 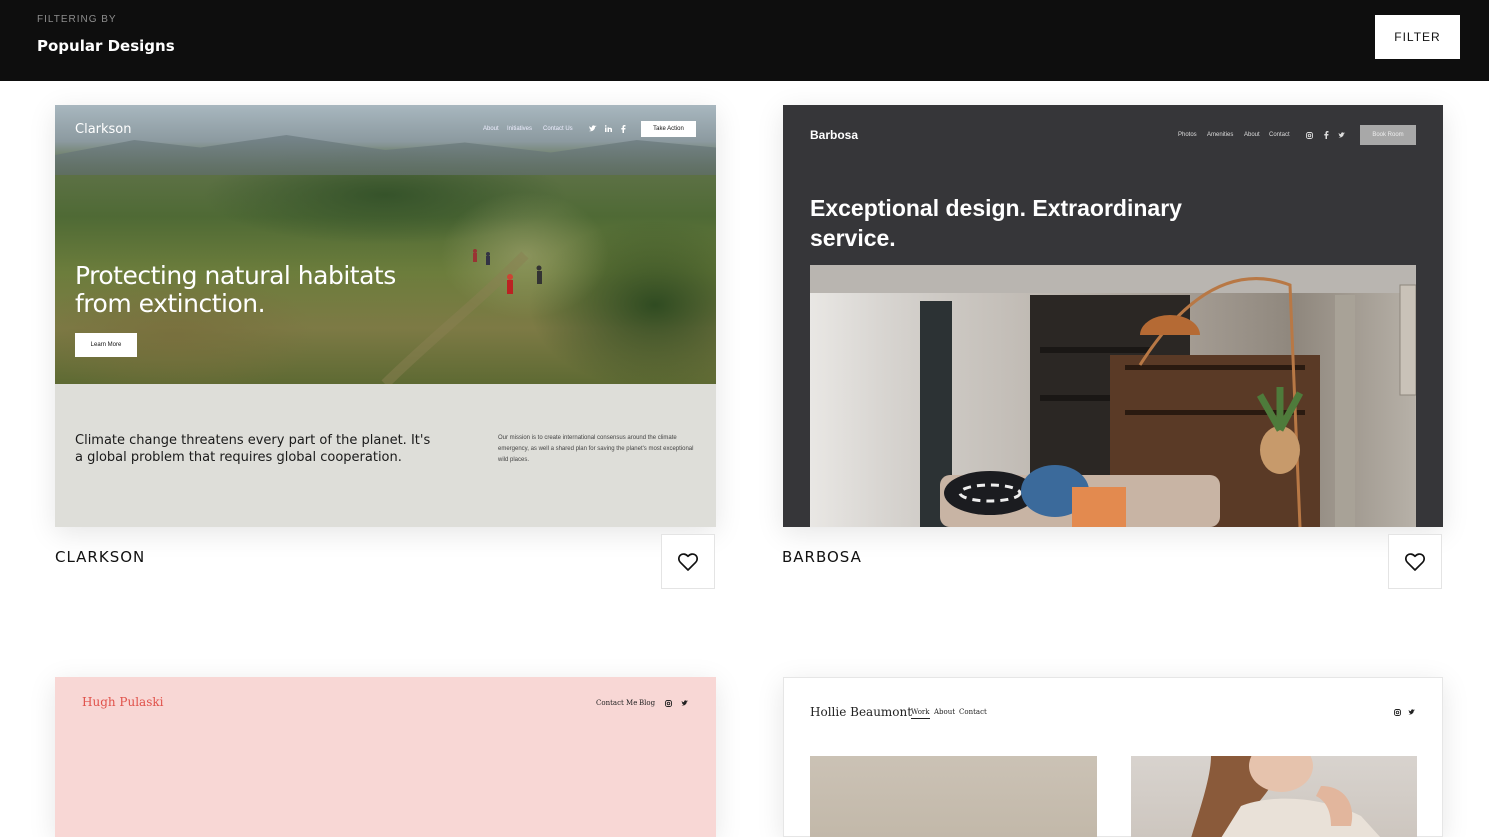 I want to click on interior-photo, so click(x=1113, y=396).